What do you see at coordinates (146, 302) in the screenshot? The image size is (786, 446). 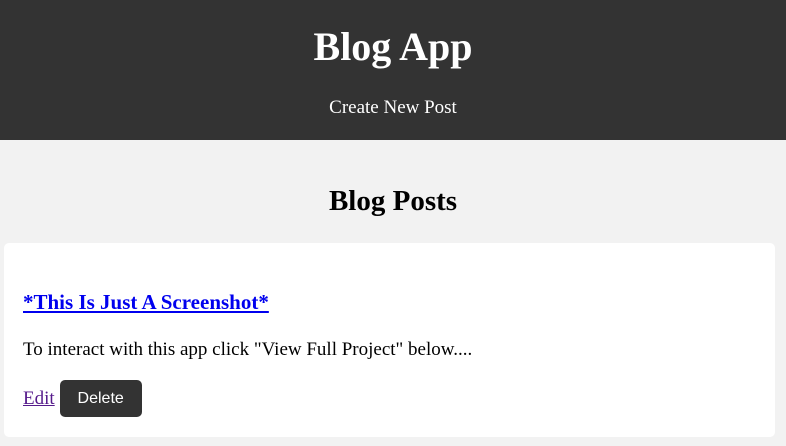 I see `post-title-link: *This Is Just A Screenshot*` at bounding box center [146, 302].